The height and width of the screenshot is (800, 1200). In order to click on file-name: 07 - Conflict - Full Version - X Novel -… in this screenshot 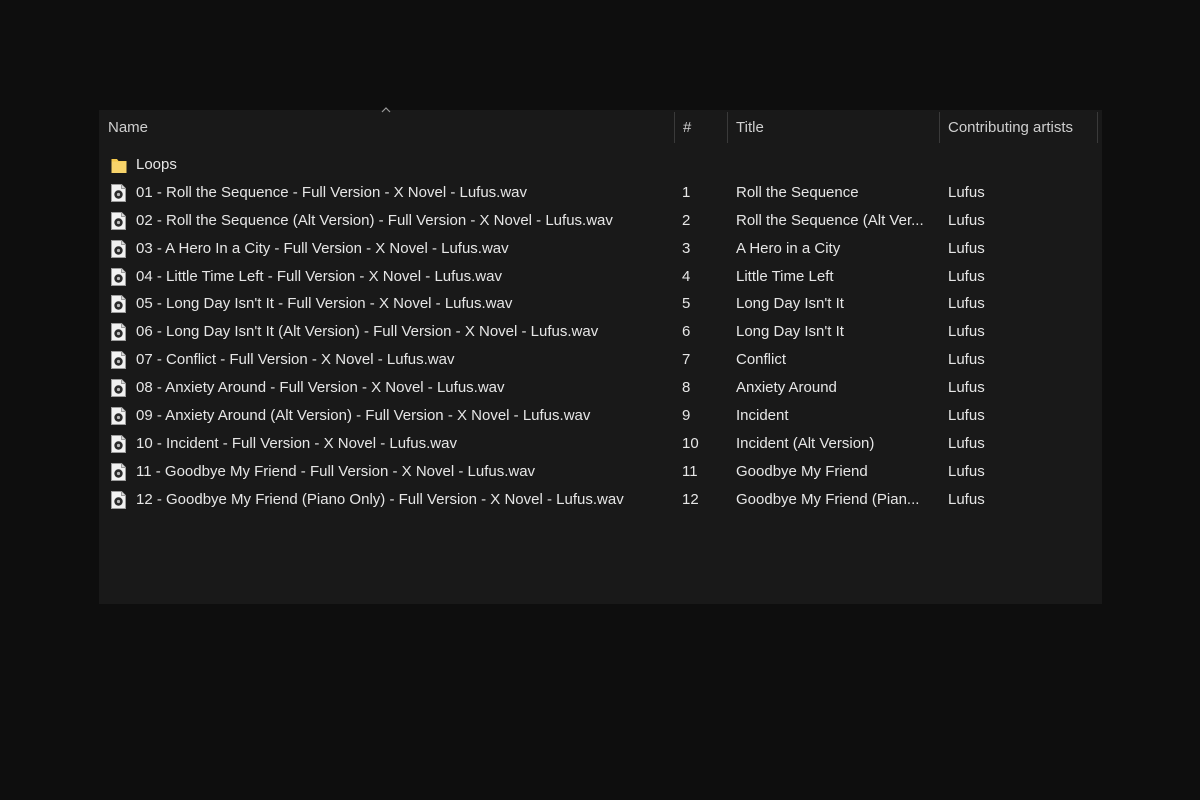, I will do `click(295, 360)`.